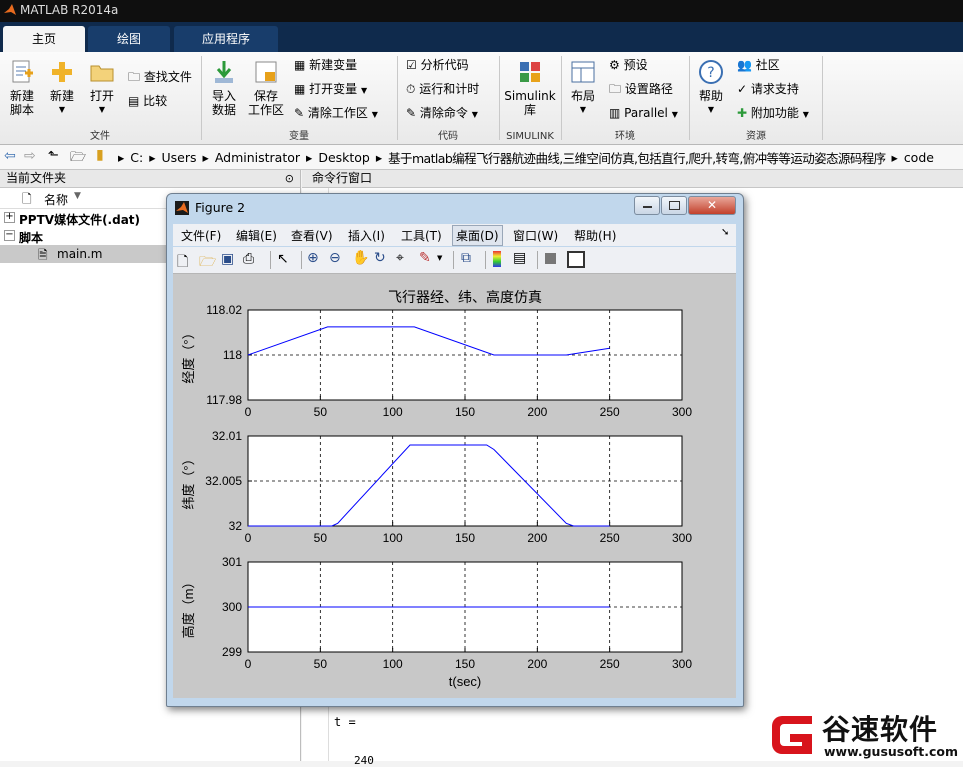  Describe the element at coordinates (595, 235) in the screenshot. I see `menu-help: 帮助(H)` at that location.